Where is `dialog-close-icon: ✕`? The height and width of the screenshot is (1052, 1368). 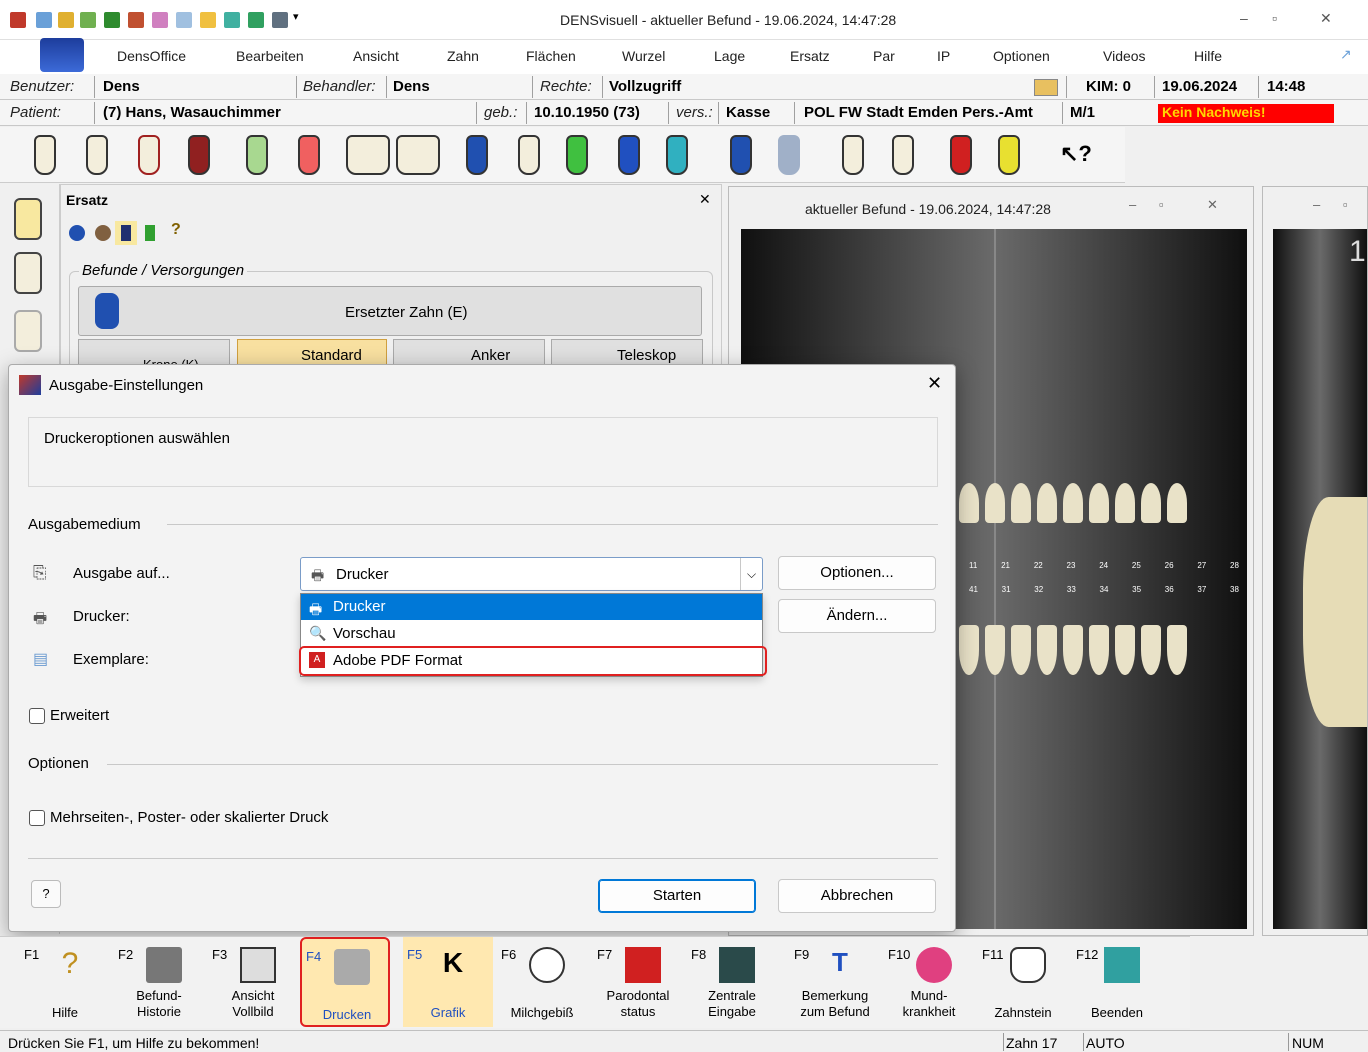
dialog-close-icon: ✕ is located at coordinates (934, 383).